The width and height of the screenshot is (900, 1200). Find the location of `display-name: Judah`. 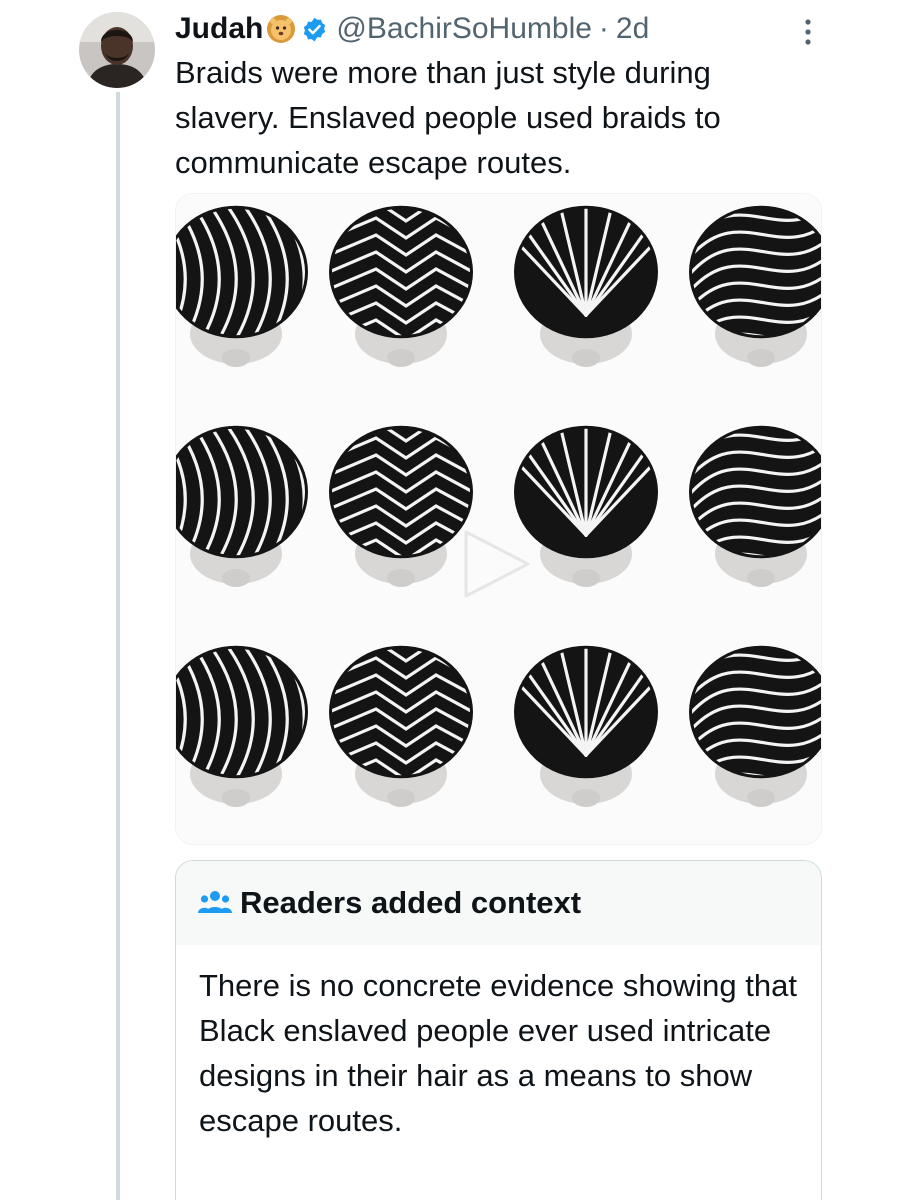

display-name: Judah is located at coordinates (219, 29).